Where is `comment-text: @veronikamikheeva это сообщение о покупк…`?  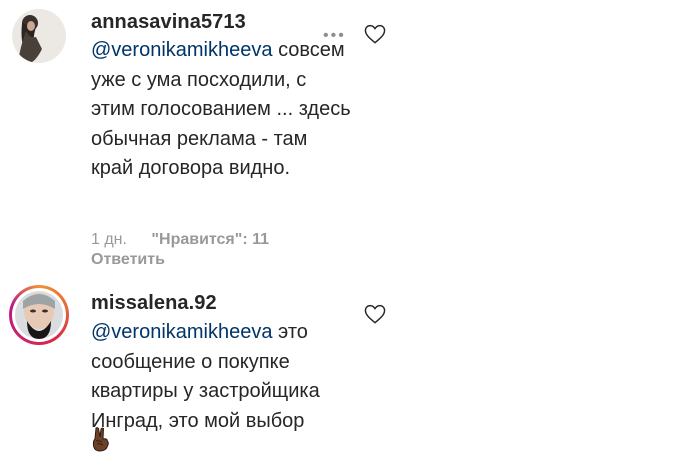 comment-text: @veronikamikheeva это сообщение о покупк… is located at coordinates (221, 377).